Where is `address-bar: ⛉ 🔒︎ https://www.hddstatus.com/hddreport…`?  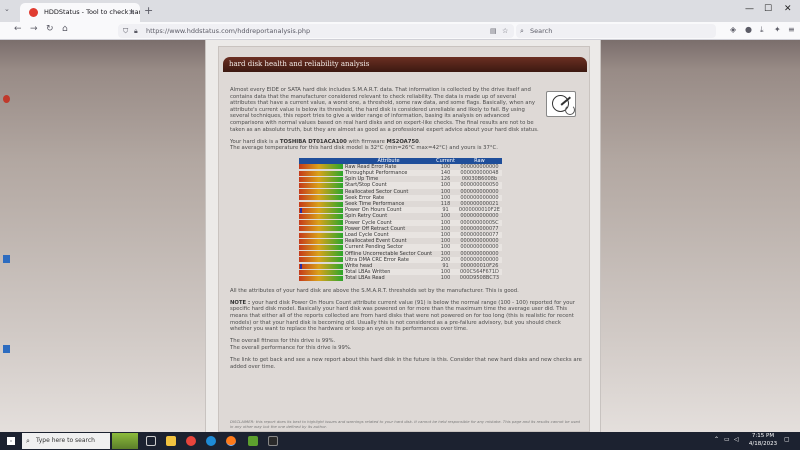
address-bar: ⛉ 🔒︎ https://www.hddstatus.com/hddreport… is located at coordinates (316, 31).